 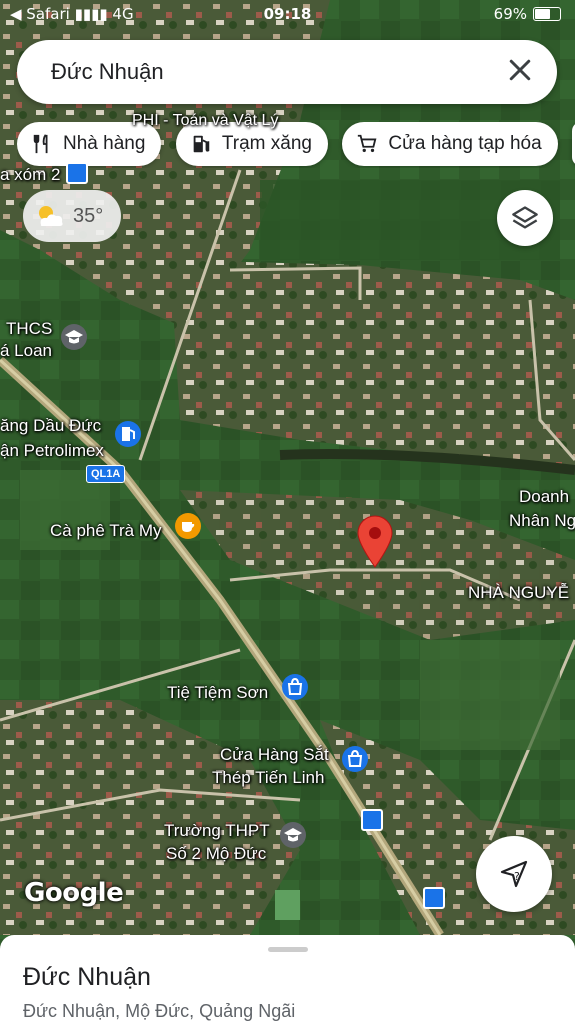 I want to click on layers-icon, so click(x=525, y=217).